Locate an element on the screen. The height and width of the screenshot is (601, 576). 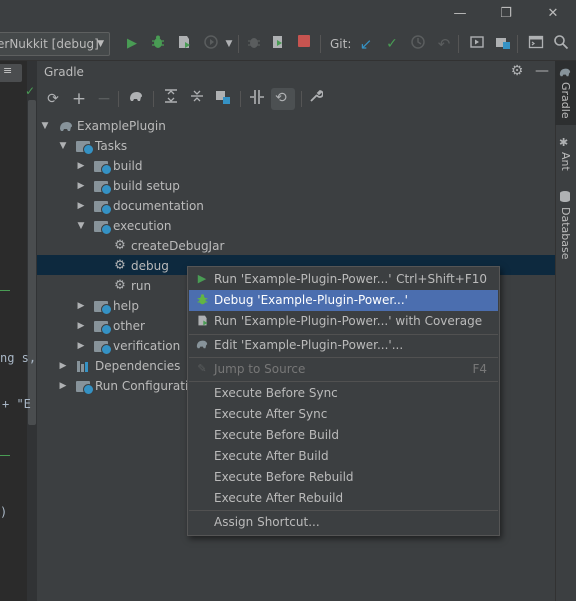
group-modules-icon is located at coordinates (223, 99).